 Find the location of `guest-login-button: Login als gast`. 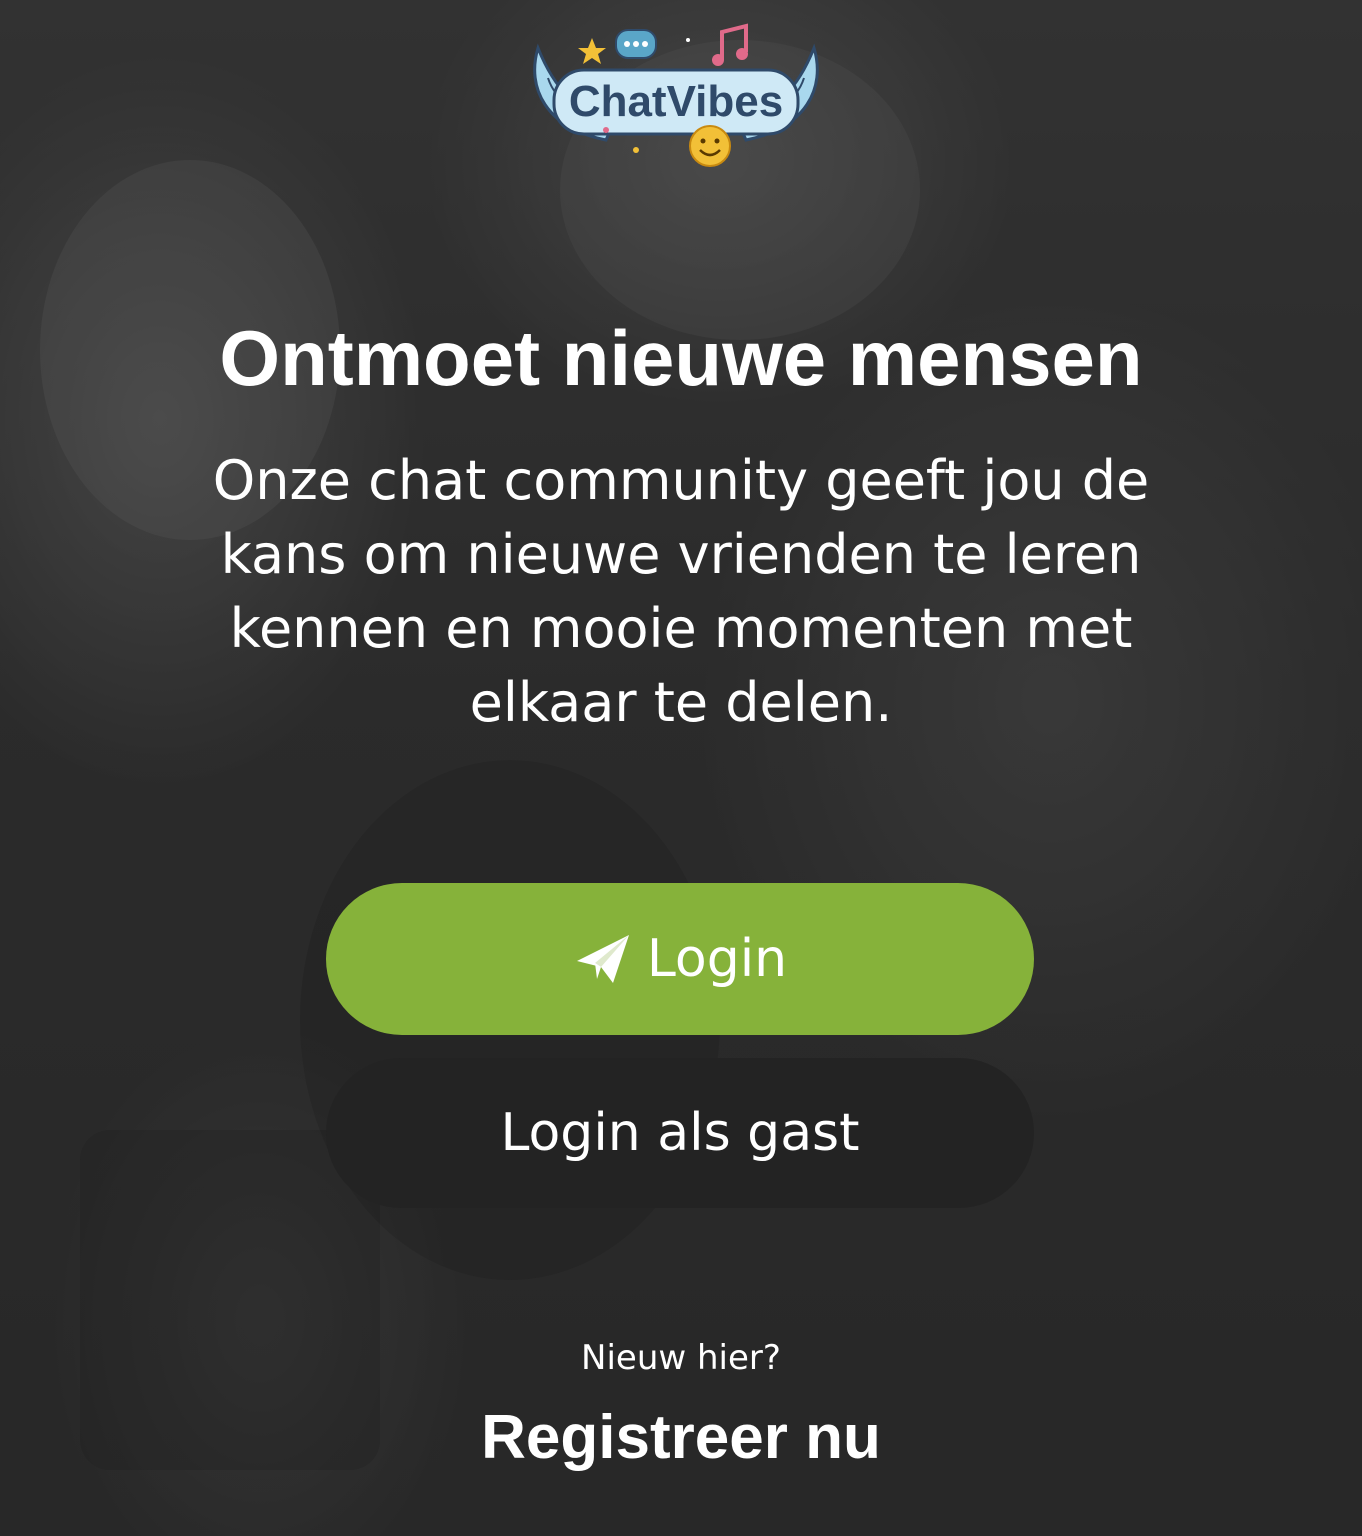

guest-login-button: Login als gast is located at coordinates (680, 1133).